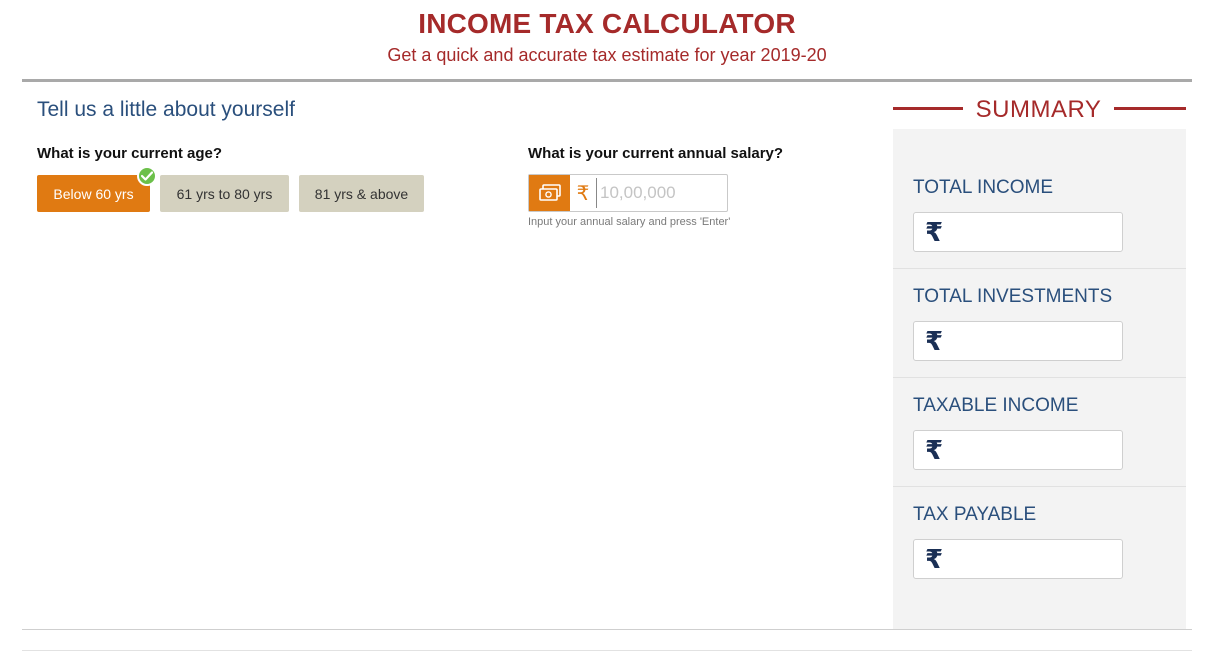 Image resolution: width=1214 pixels, height=651 pixels. I want to click on summary-rule-left, so click(928, 108).